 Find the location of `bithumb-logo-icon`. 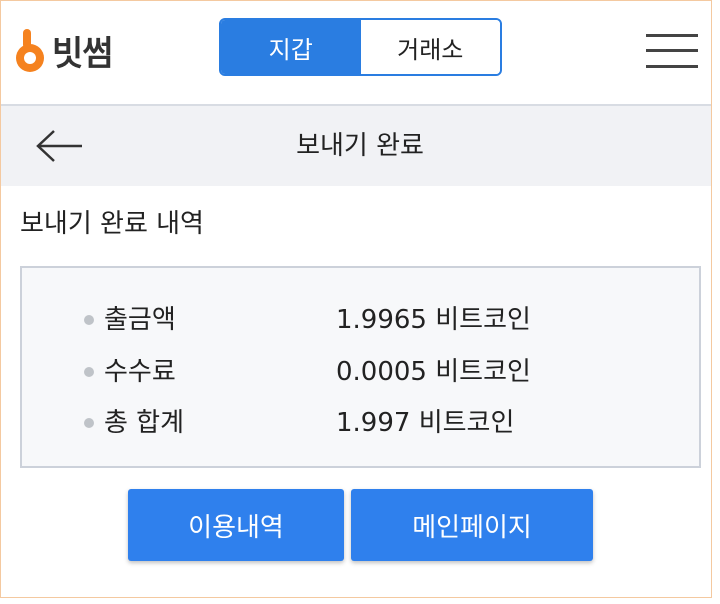

bithumb-logo-icon is located at coordinates (30, 50).